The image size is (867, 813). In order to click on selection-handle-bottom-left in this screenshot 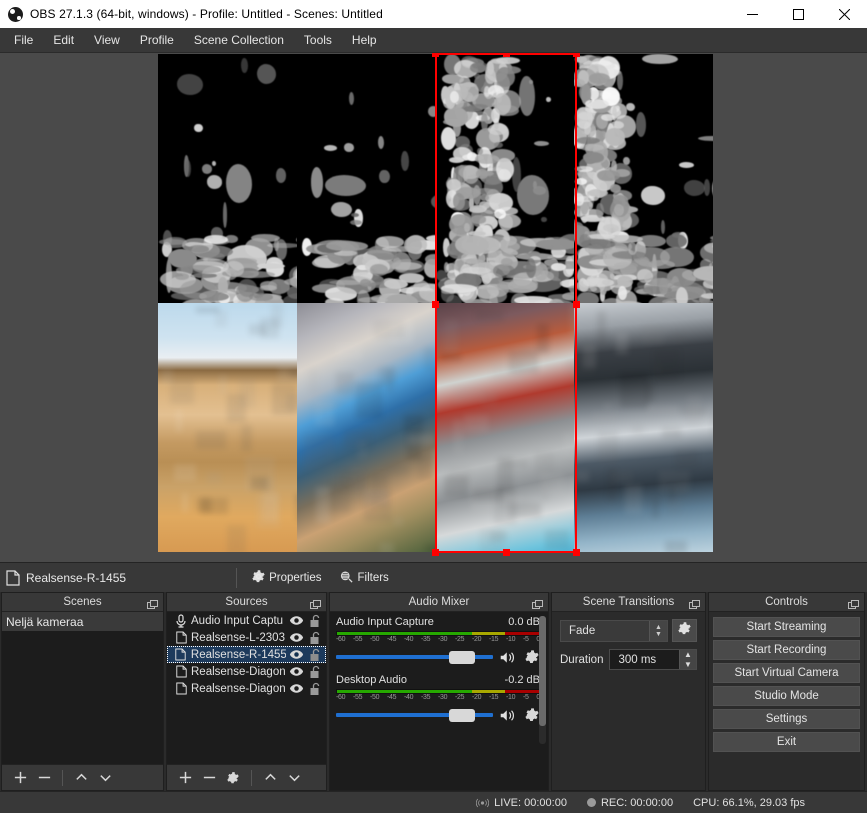, I will do `click(435, 552)`.